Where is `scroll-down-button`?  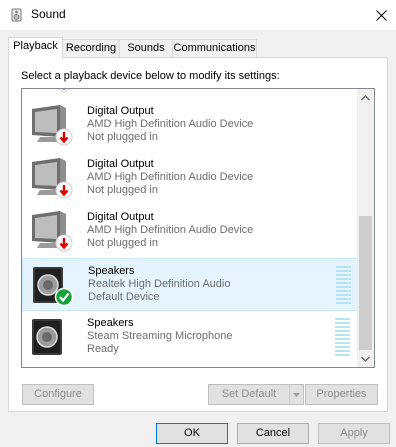
scroll-down-button is located at coordinates (365, 358).